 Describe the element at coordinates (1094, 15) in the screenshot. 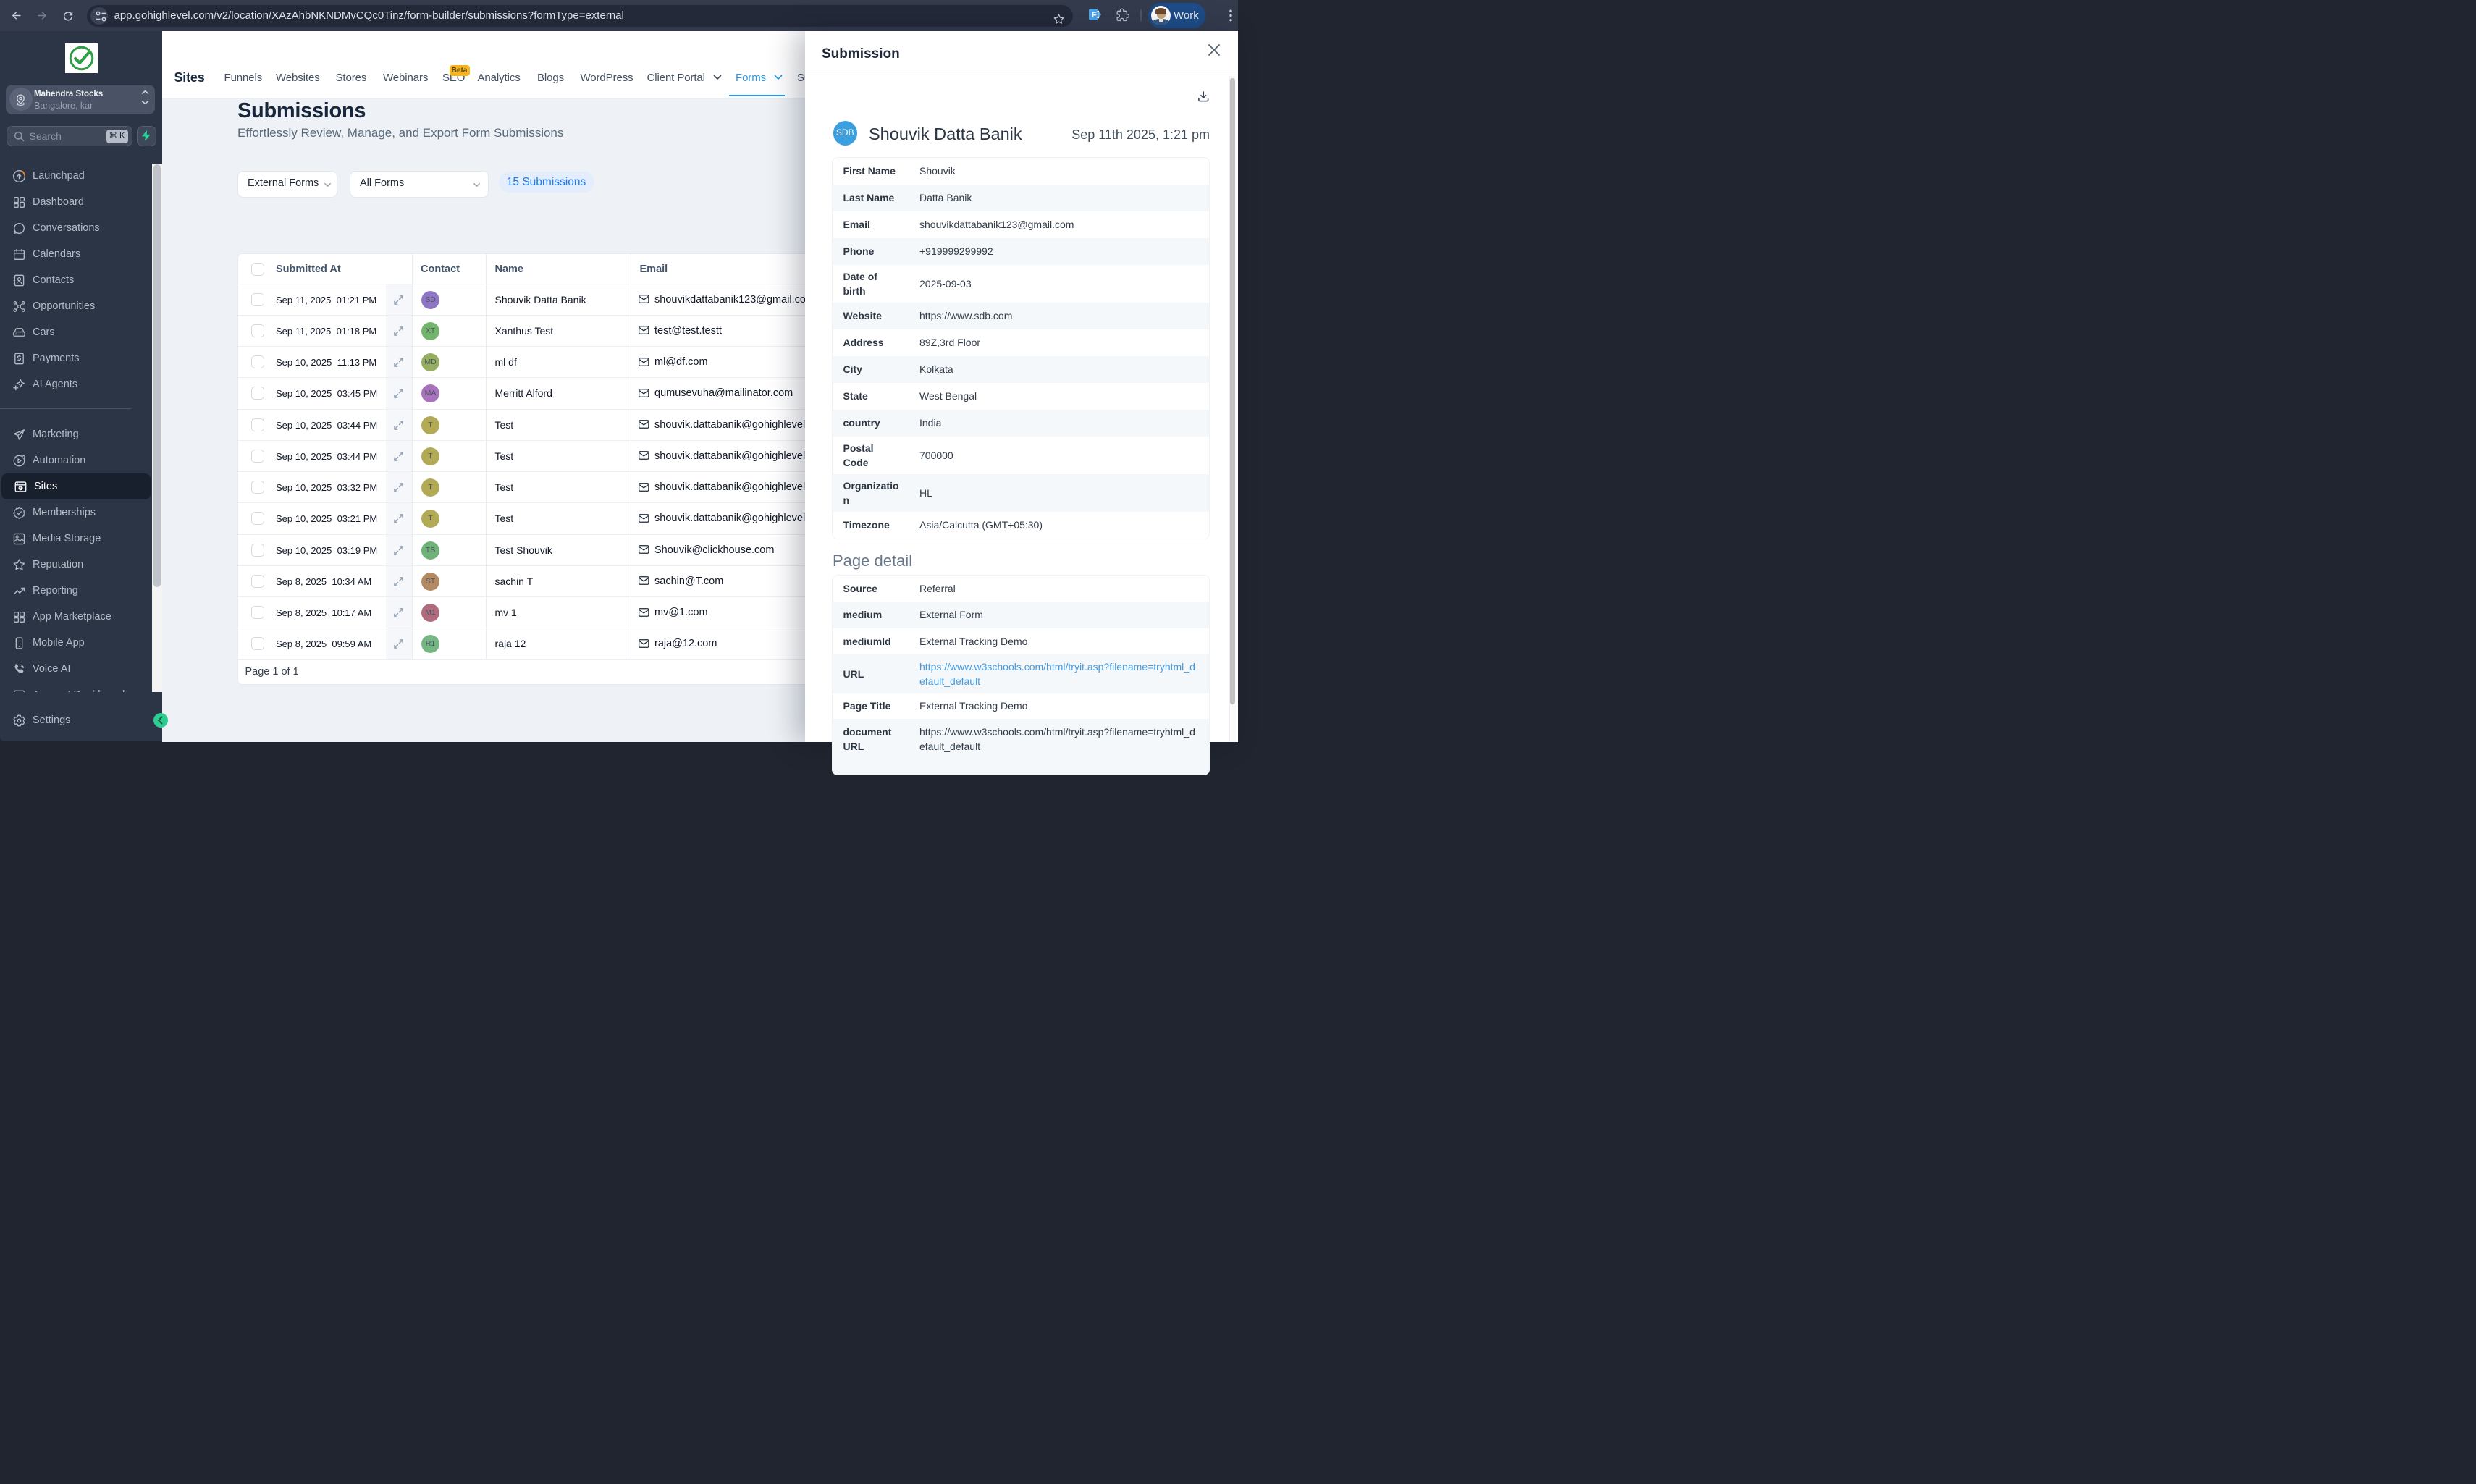

I see `svg-text: F` at that location.